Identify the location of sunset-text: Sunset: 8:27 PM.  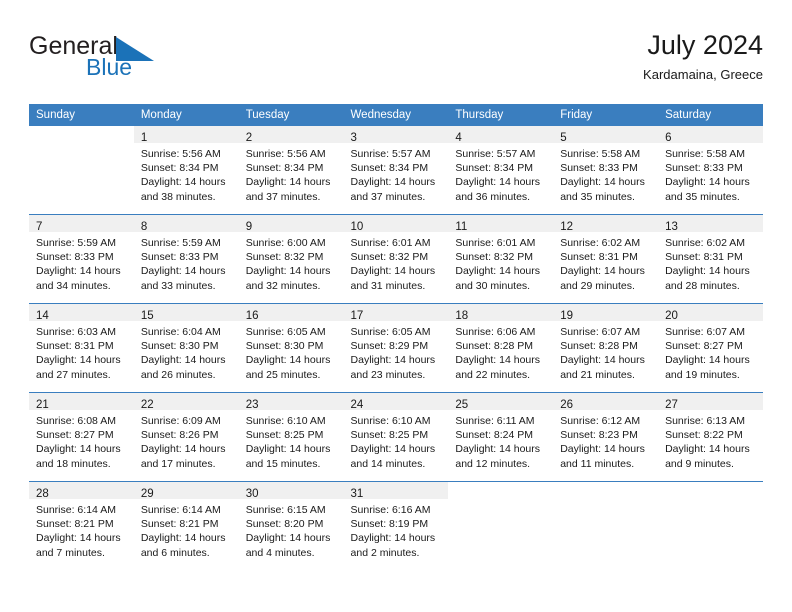
(704, 346).